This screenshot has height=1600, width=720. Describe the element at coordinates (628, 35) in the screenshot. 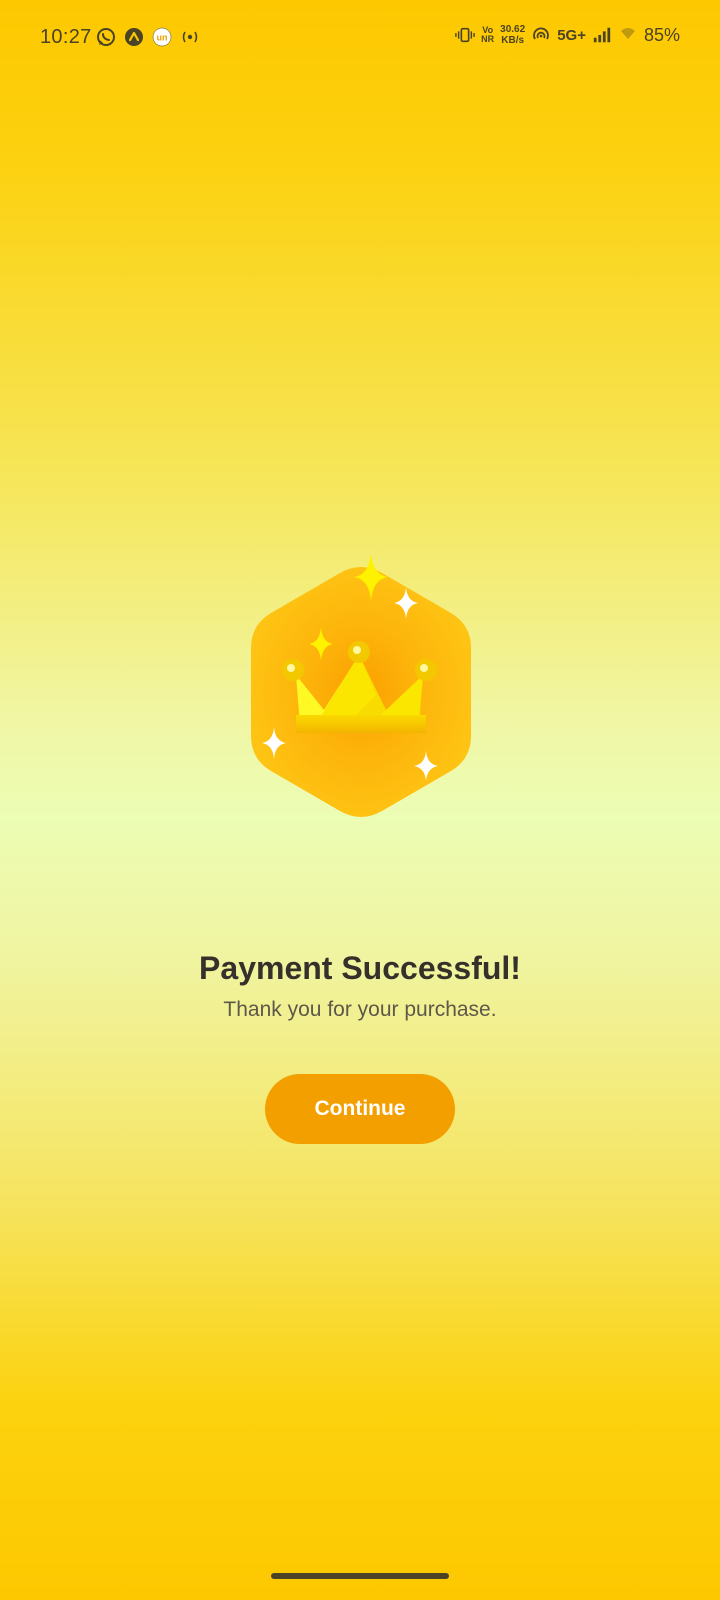

I see `wifi-icon` at that location.